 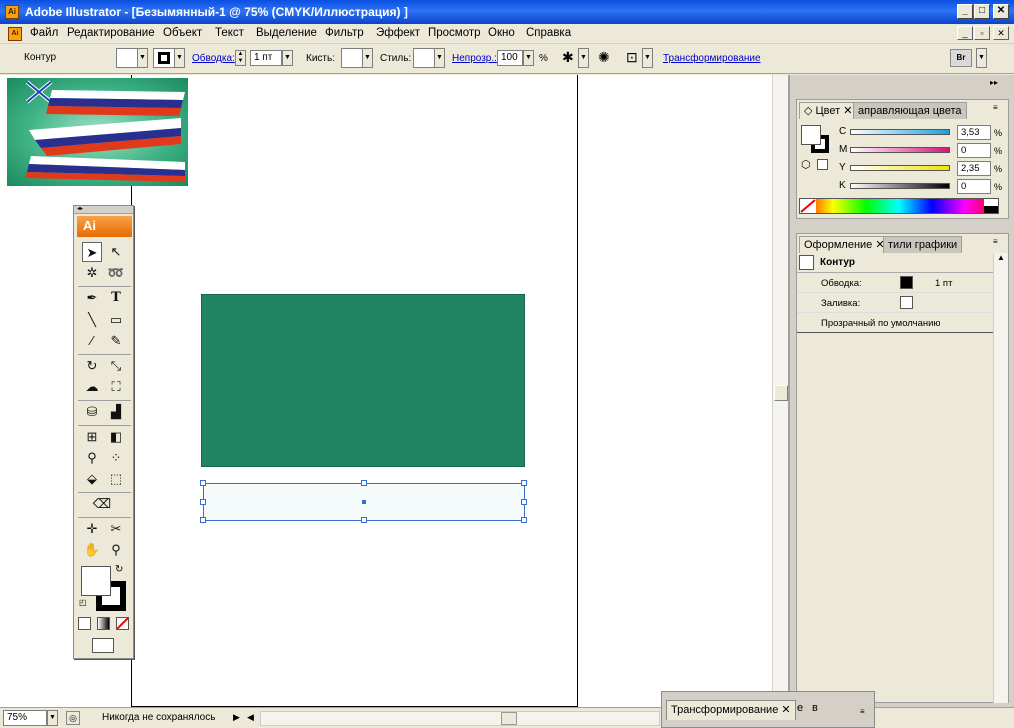 What do you see at coordinates (900, 132) in the screenshot?
I see `channel-c-slider` at bounding box center [900, 132].